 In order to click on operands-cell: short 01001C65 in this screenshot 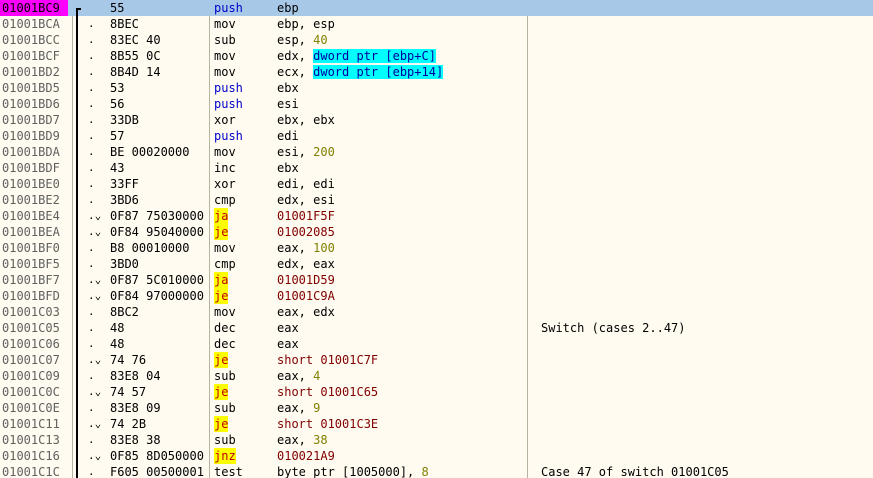, I will do `click(327, 392)`.